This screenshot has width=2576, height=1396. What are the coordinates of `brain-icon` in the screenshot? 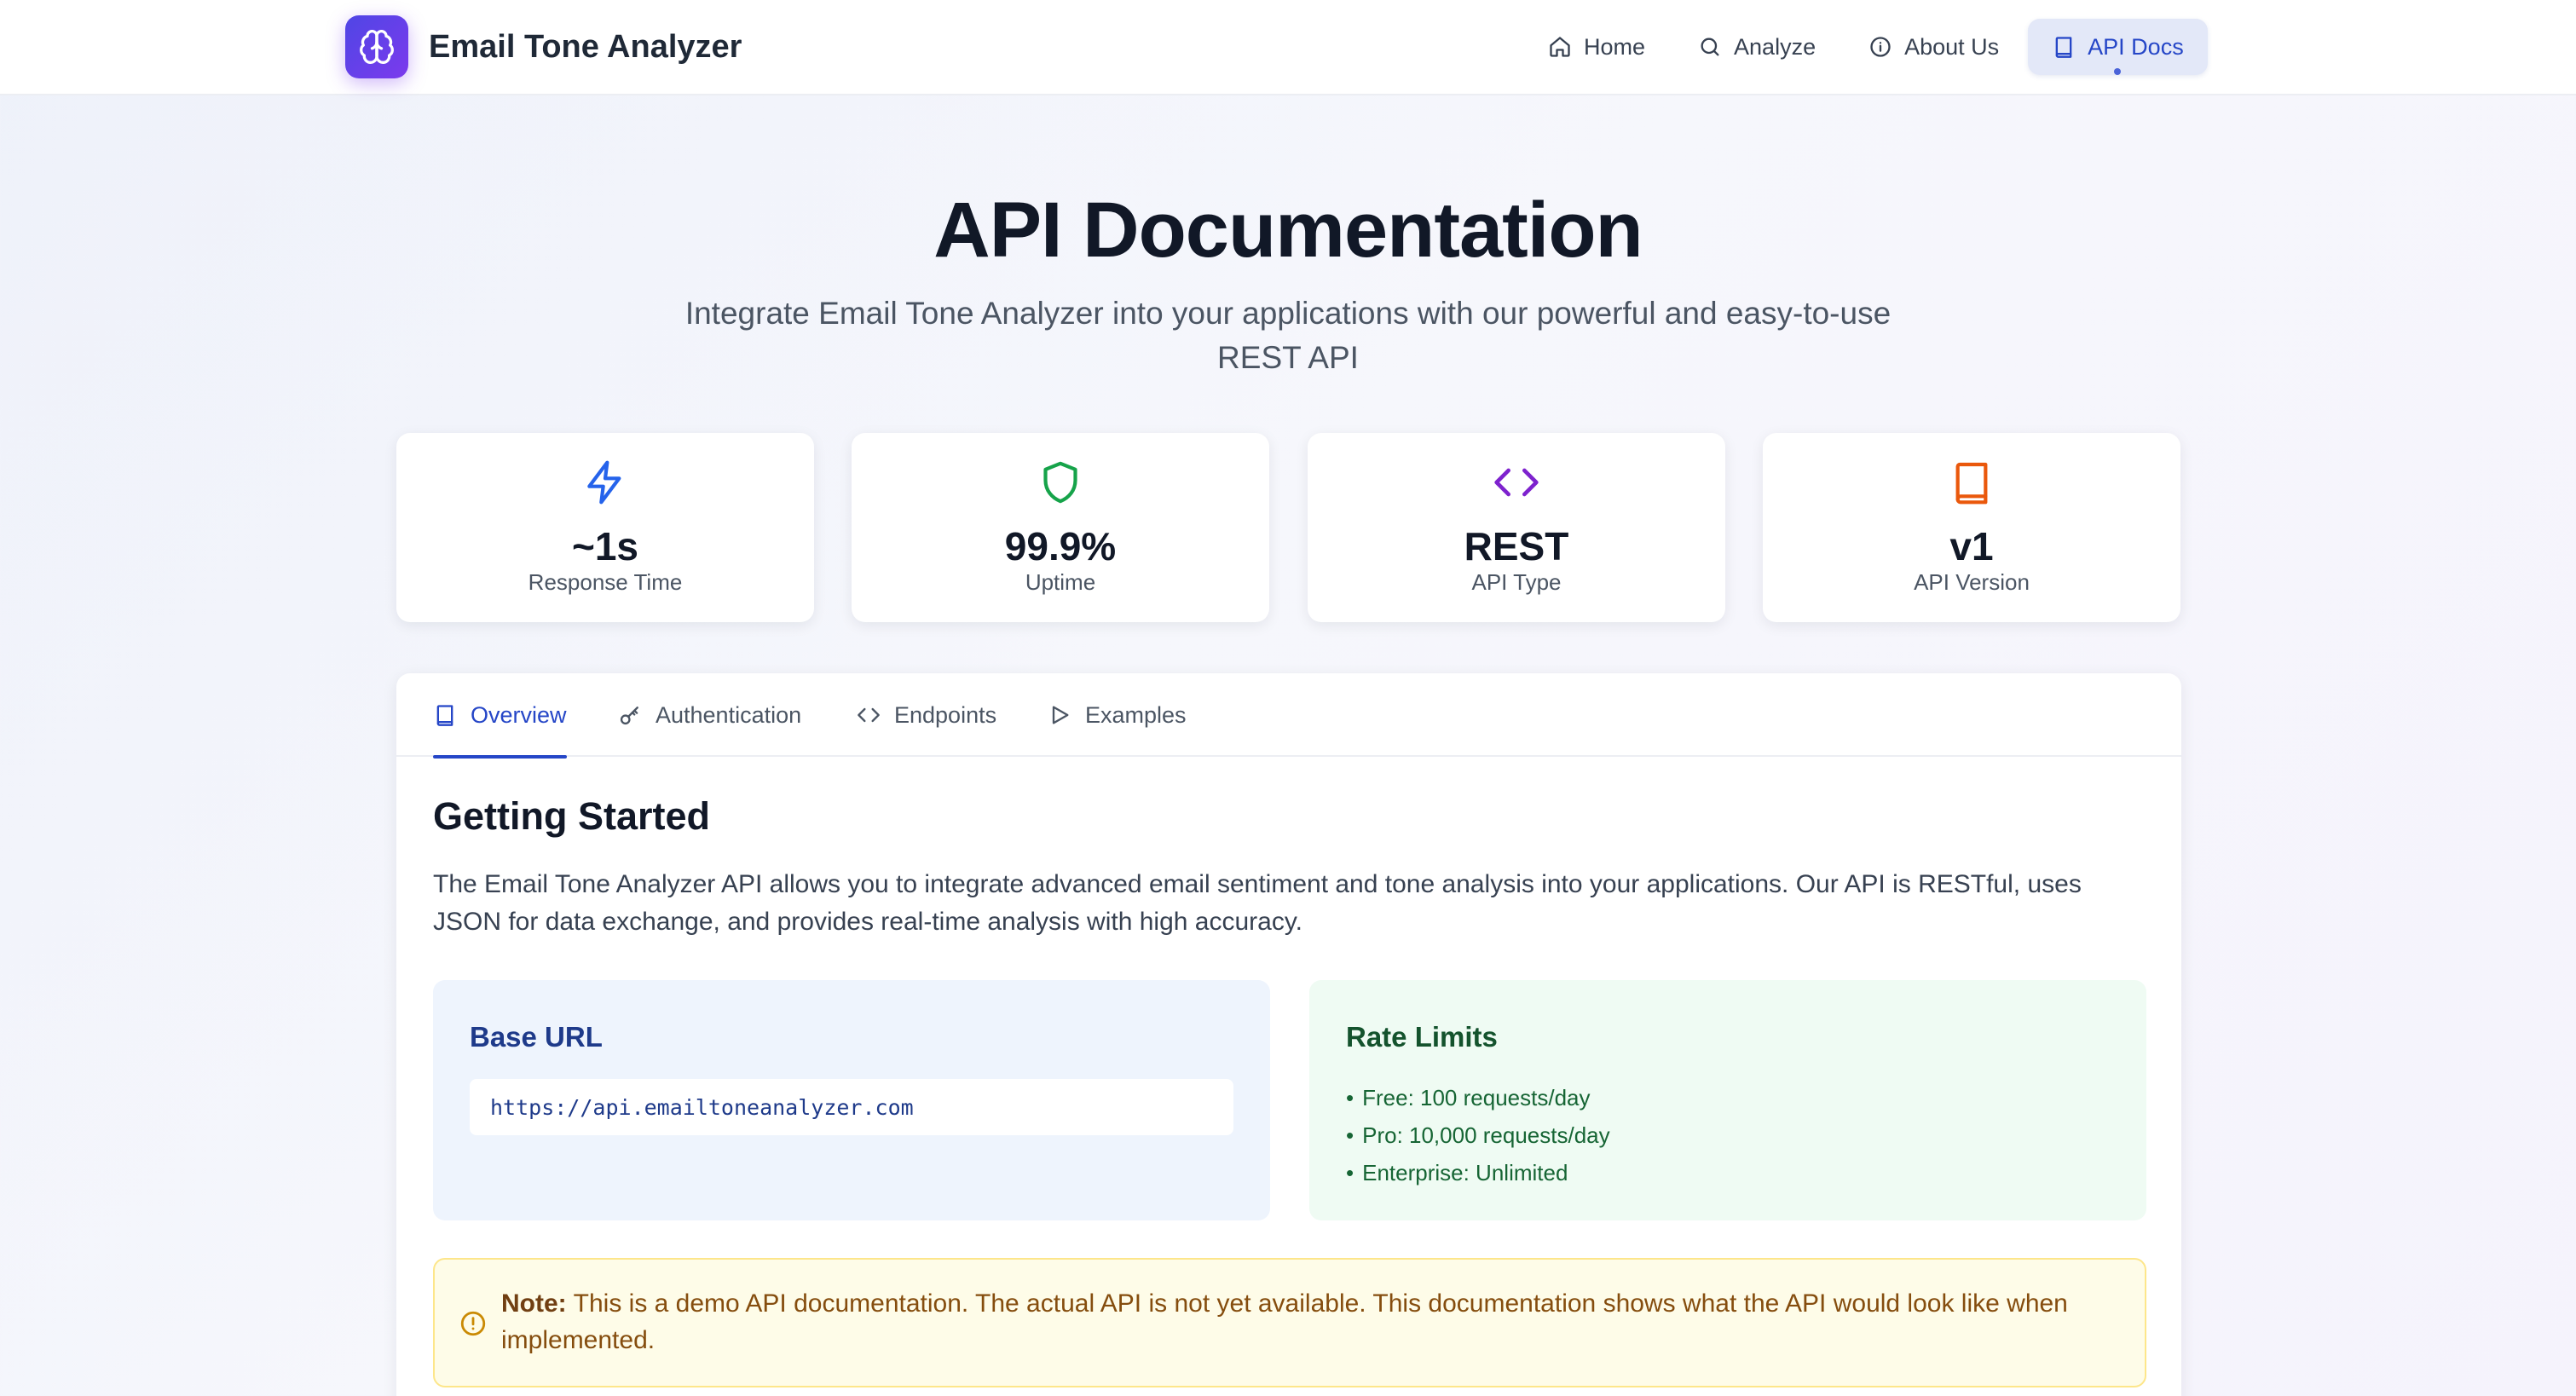 It's located at (376, 46).